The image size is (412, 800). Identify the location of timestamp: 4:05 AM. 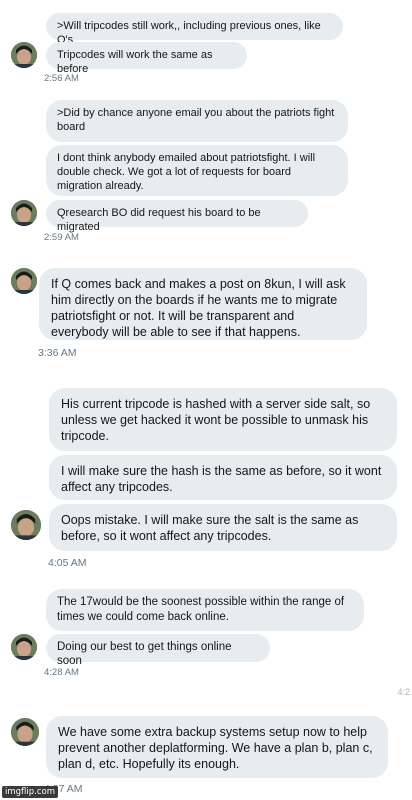
(67, 563).